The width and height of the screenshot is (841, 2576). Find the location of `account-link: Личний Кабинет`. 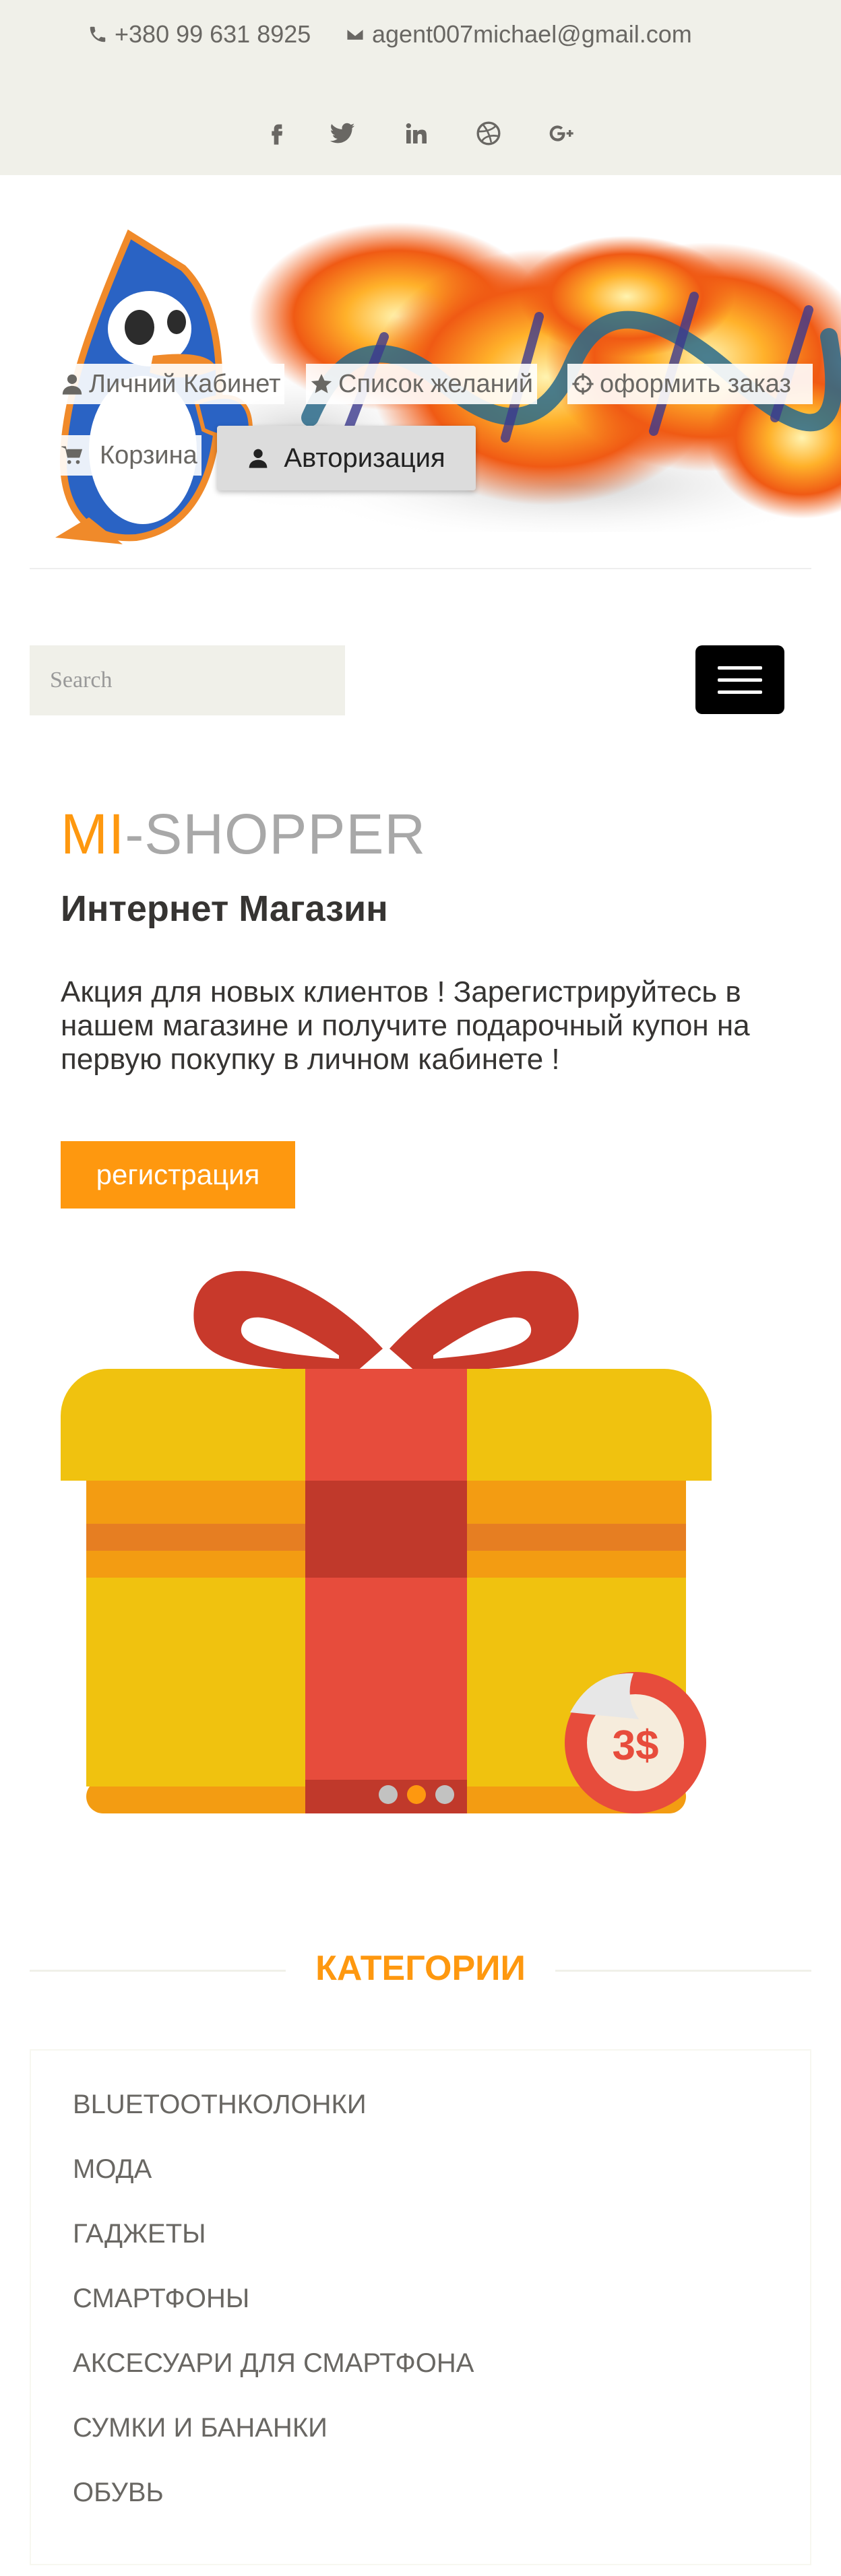

account-link: Личний Кабинет is located at coordinates (171, 384).